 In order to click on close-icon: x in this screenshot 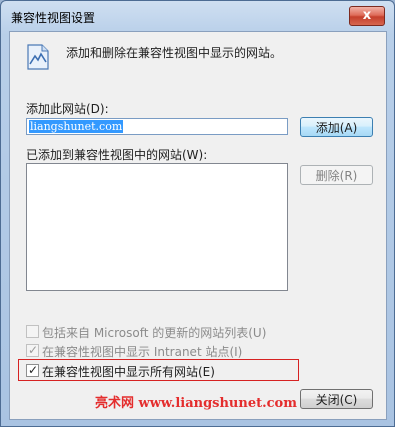, I will do `click(367, 15)`.